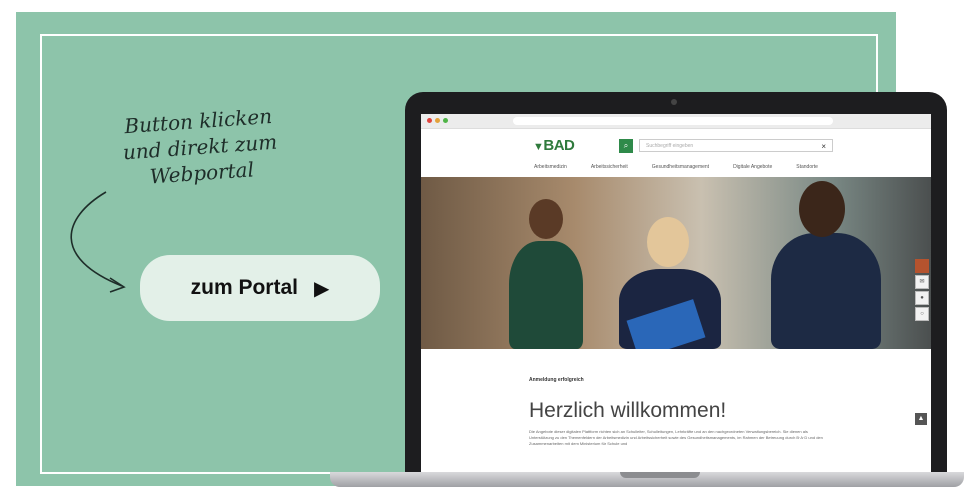  I want to click on portal-button-label: zum Portal, so click(244, 287).